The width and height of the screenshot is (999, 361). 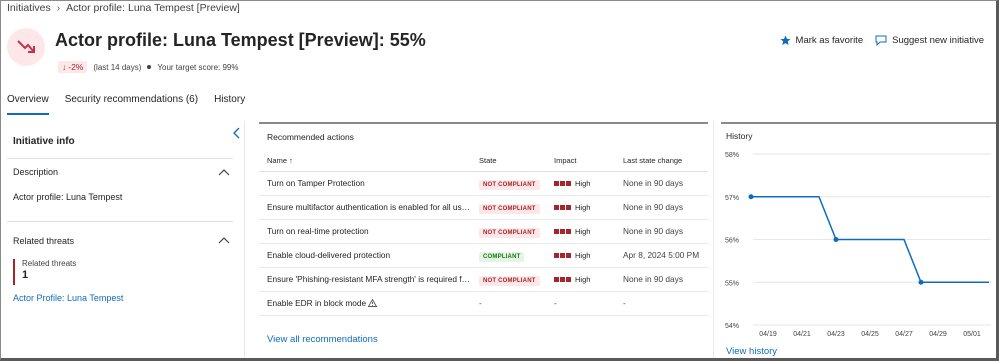 I want to click on last-state-change: Apr 8, 2024 5:00 PM, so click(x=661, y=255).